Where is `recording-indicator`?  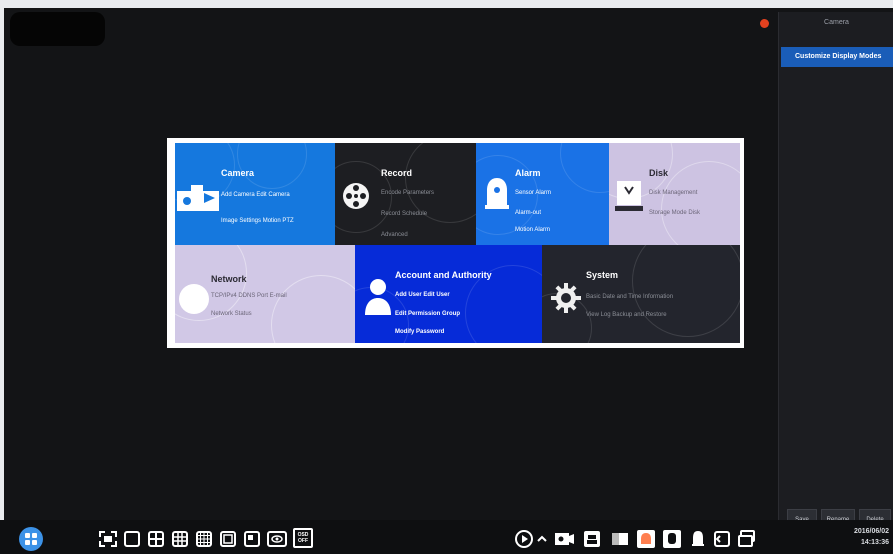 recording-indicator is located at coordinates (764, 23).